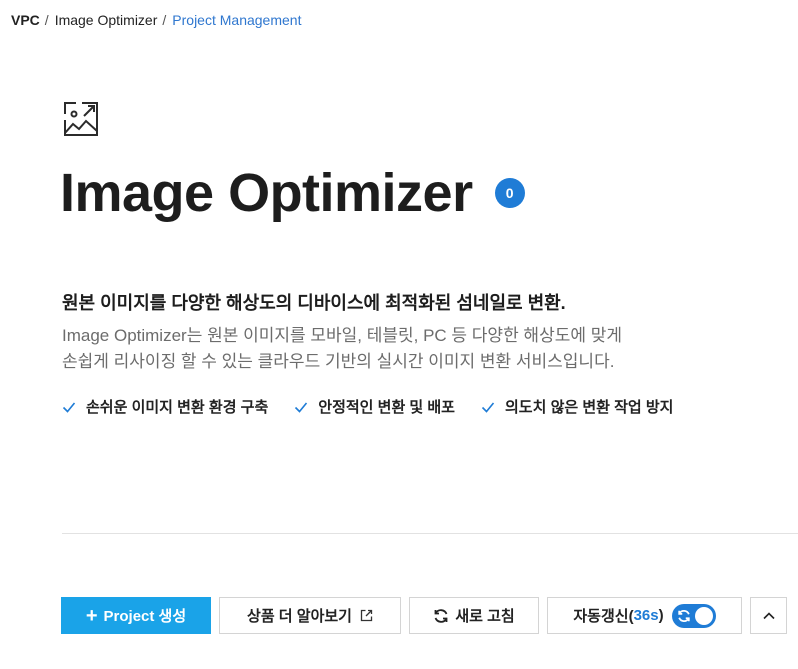 This screenshot has width=798, height=669. What do you see at coordinates (299, 616) in the screenshot?
I see `learn-more-label: 상품 더 알아보기` at bounding box center [299, 616].